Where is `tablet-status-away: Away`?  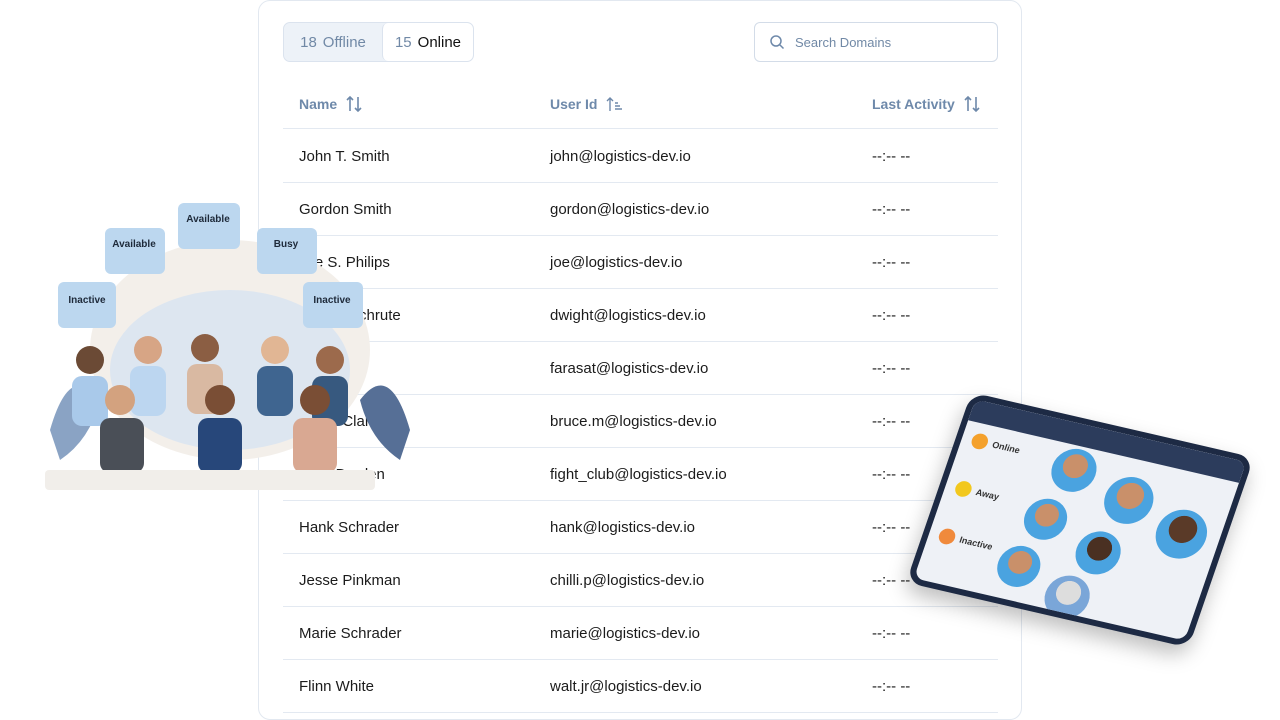 tablet-status-away: Away is located at coordinates (976, 492).